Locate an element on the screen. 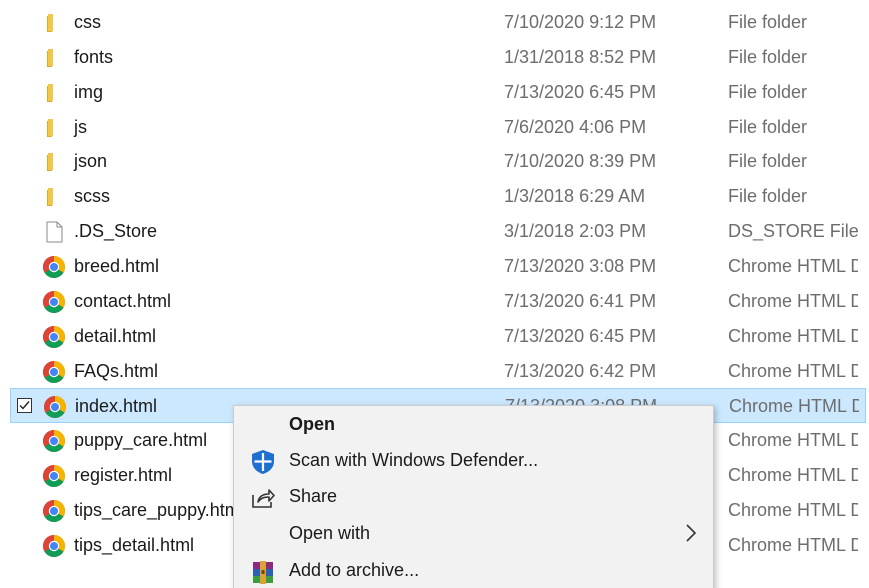 The image size is (869, 588). file-name: detail.html is located at coordinates (115, 335).